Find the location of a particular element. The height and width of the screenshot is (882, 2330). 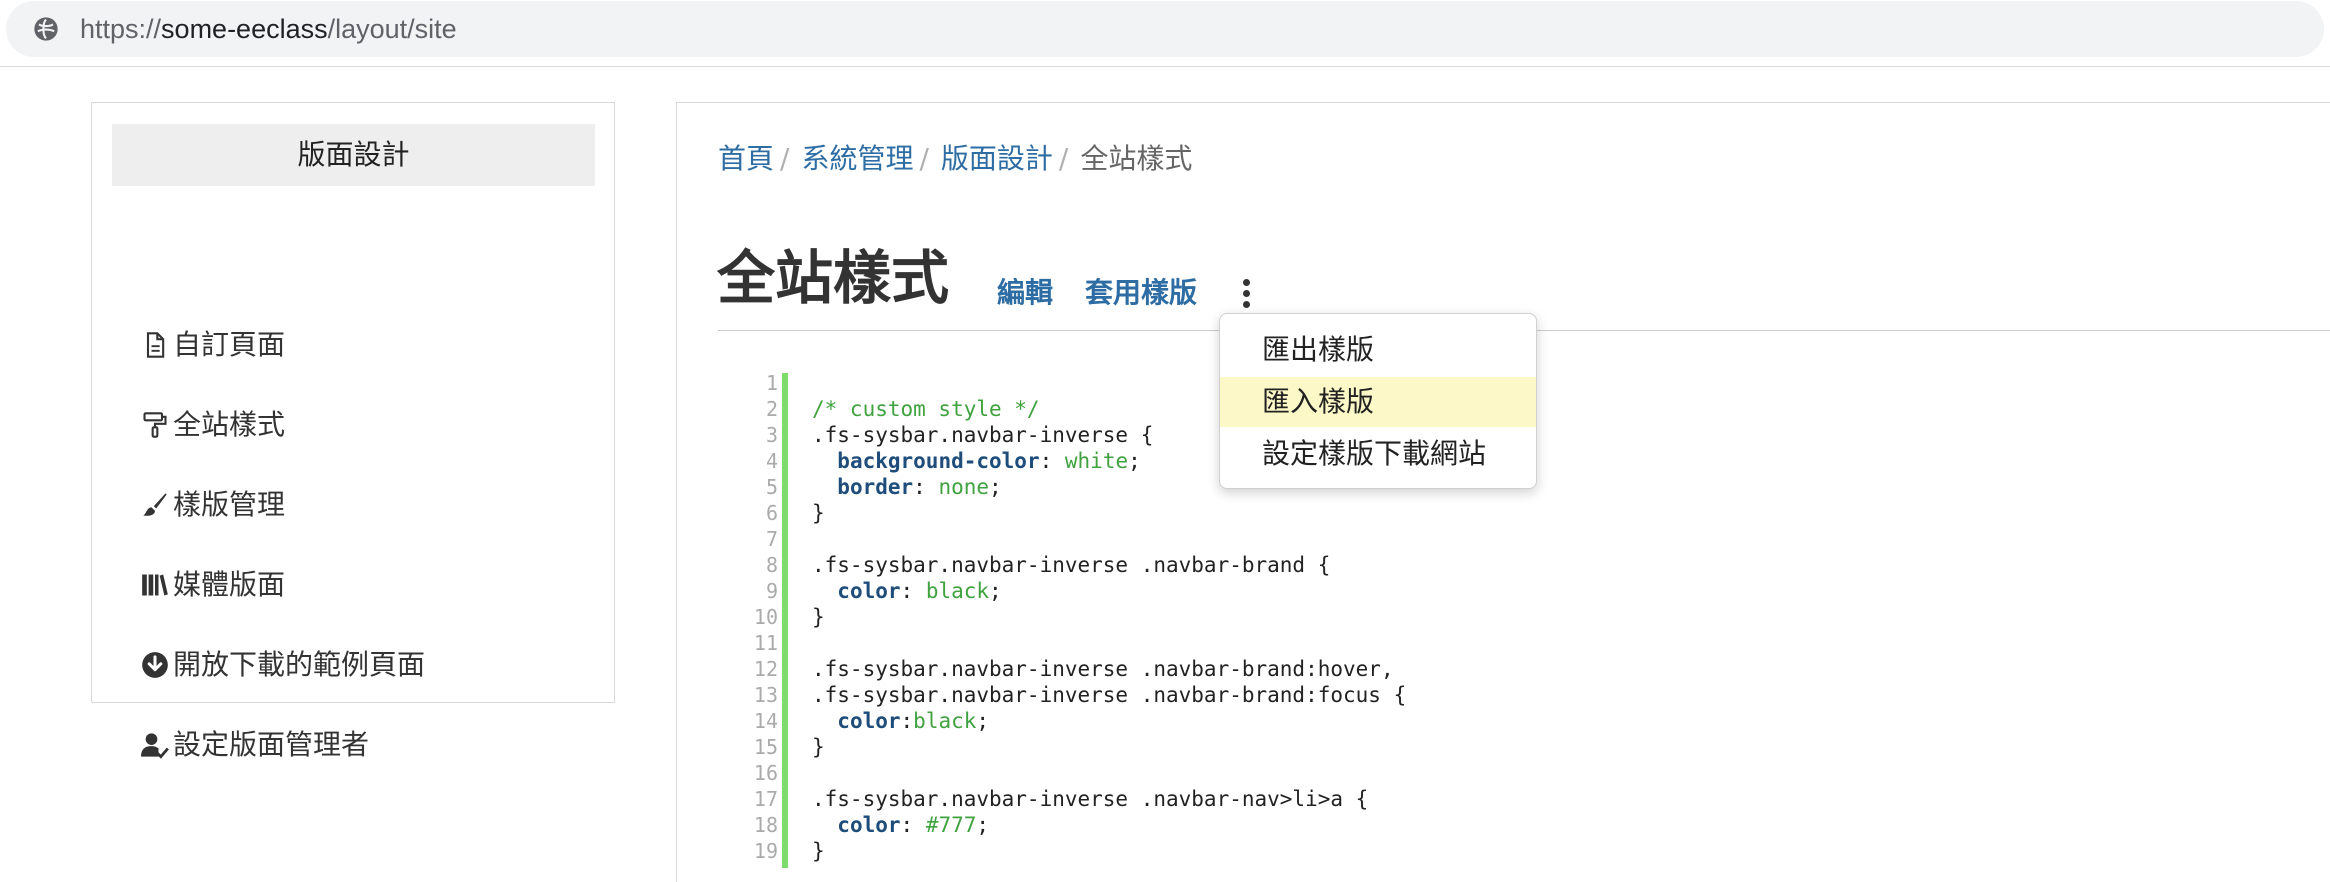

paint-brush-icon is located at coordinates (155, 504).